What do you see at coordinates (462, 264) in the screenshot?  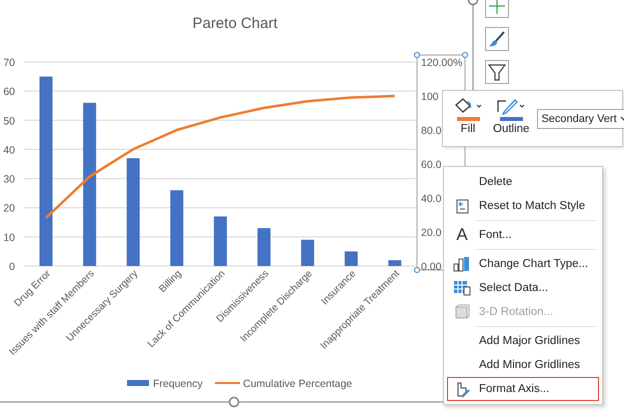 I see `bar-chart-icon` at bounding box center [462, 264].